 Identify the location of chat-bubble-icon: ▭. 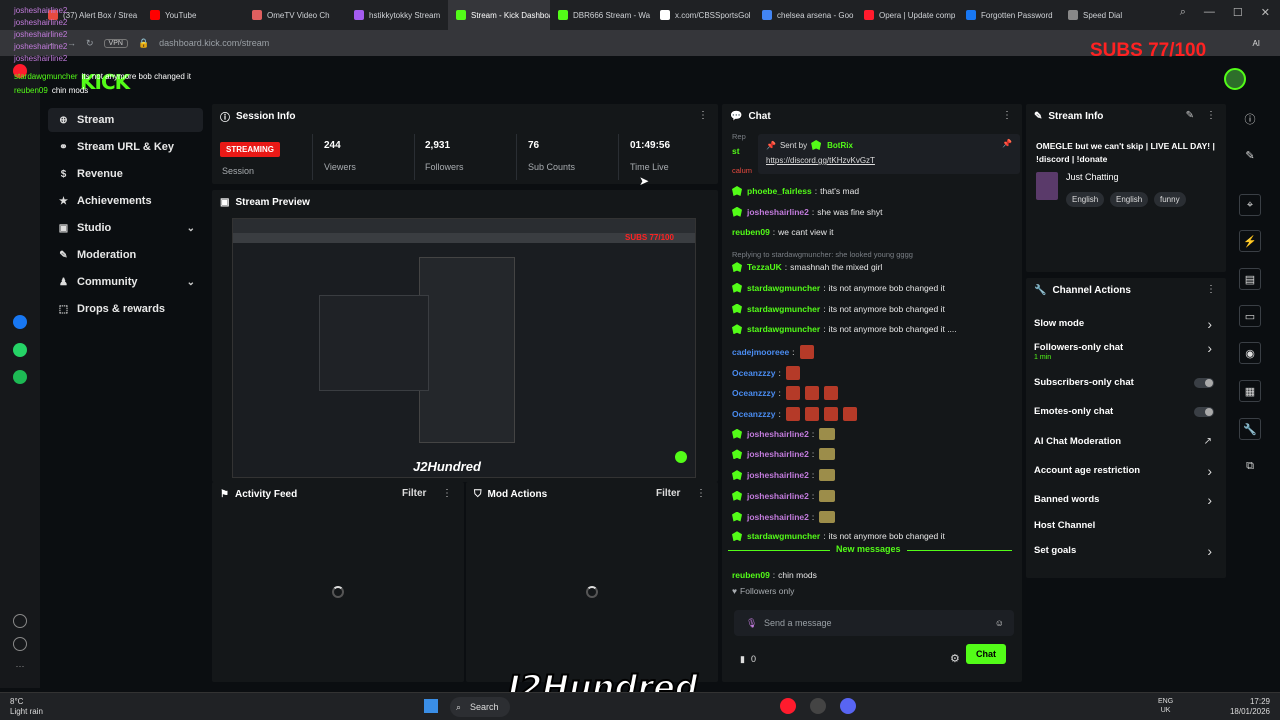
(1250, 316).